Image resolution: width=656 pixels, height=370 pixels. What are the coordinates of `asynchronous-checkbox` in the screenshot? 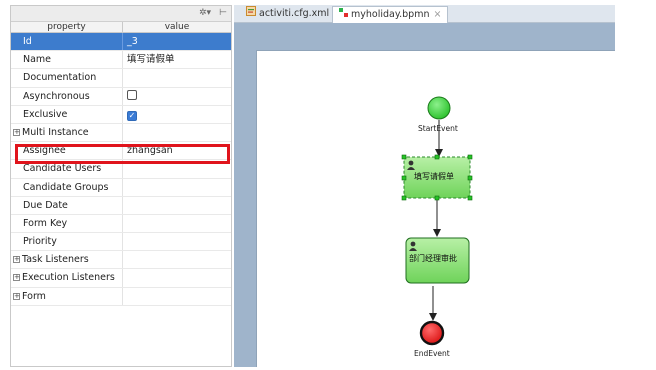 It's located at (132, 94).